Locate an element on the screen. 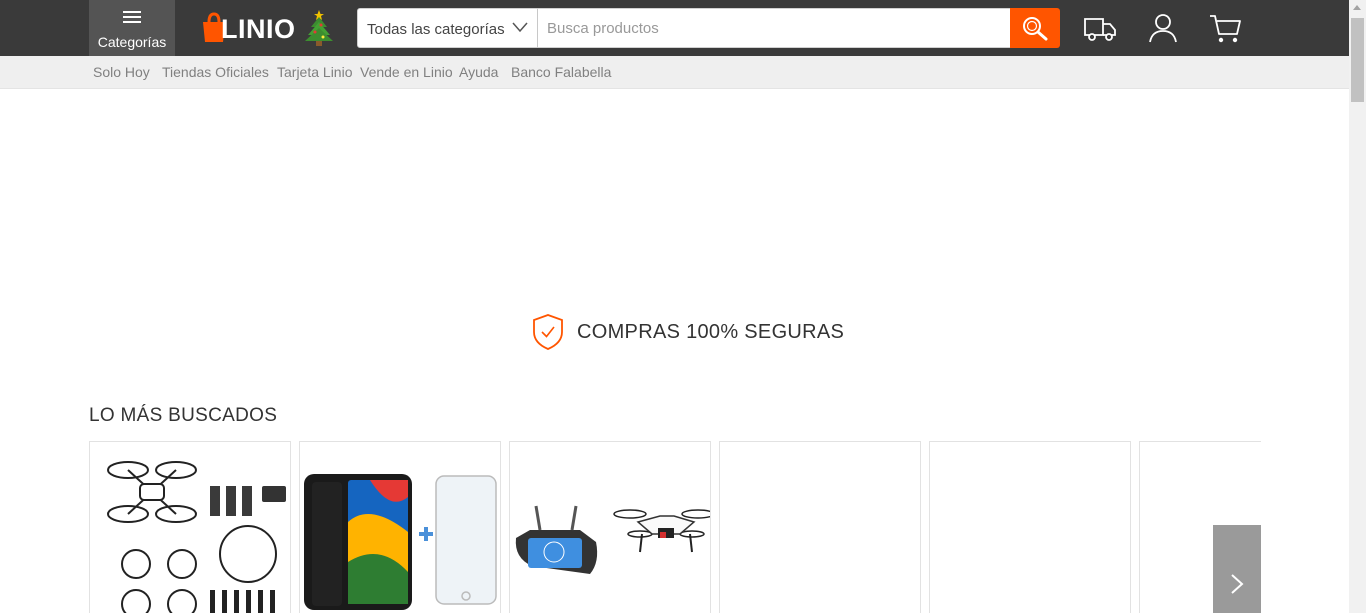 The width and height of the screenshot is (1366, 613). subnav-ayuda: Ayuda is located at coordinates (478, 72).